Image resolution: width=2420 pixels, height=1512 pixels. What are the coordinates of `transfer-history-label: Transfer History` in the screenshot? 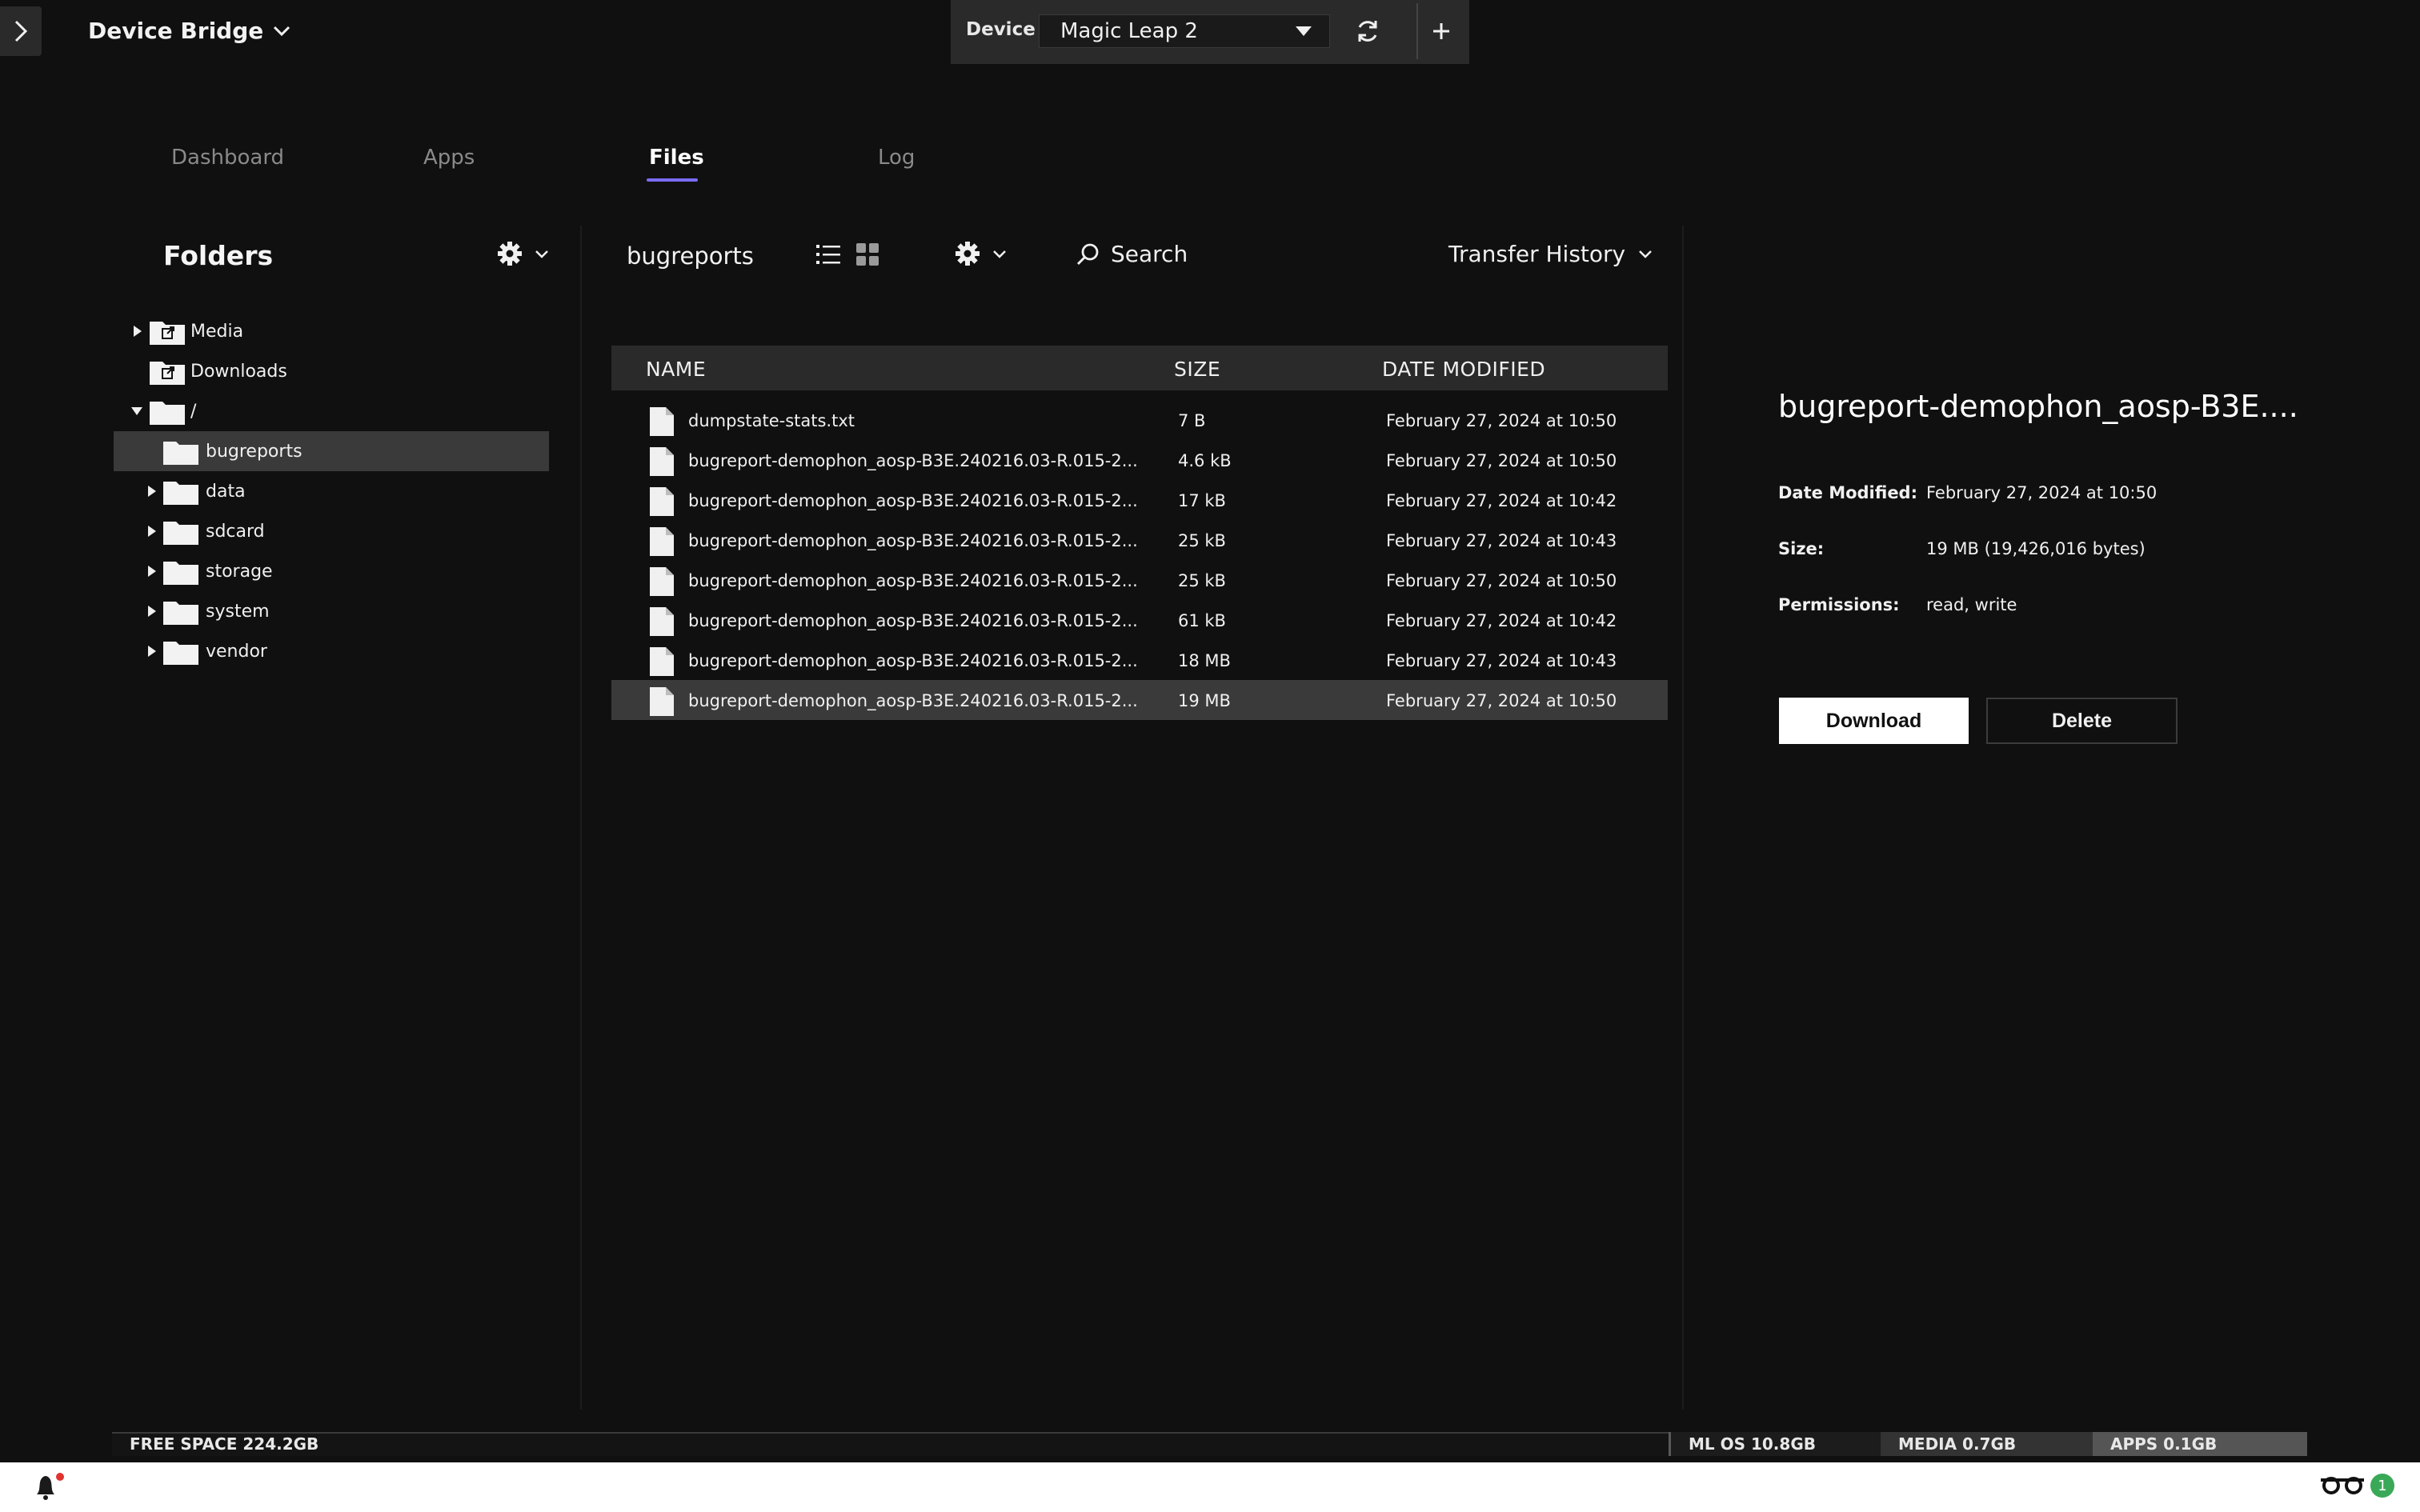 It's located at (1537, 254).